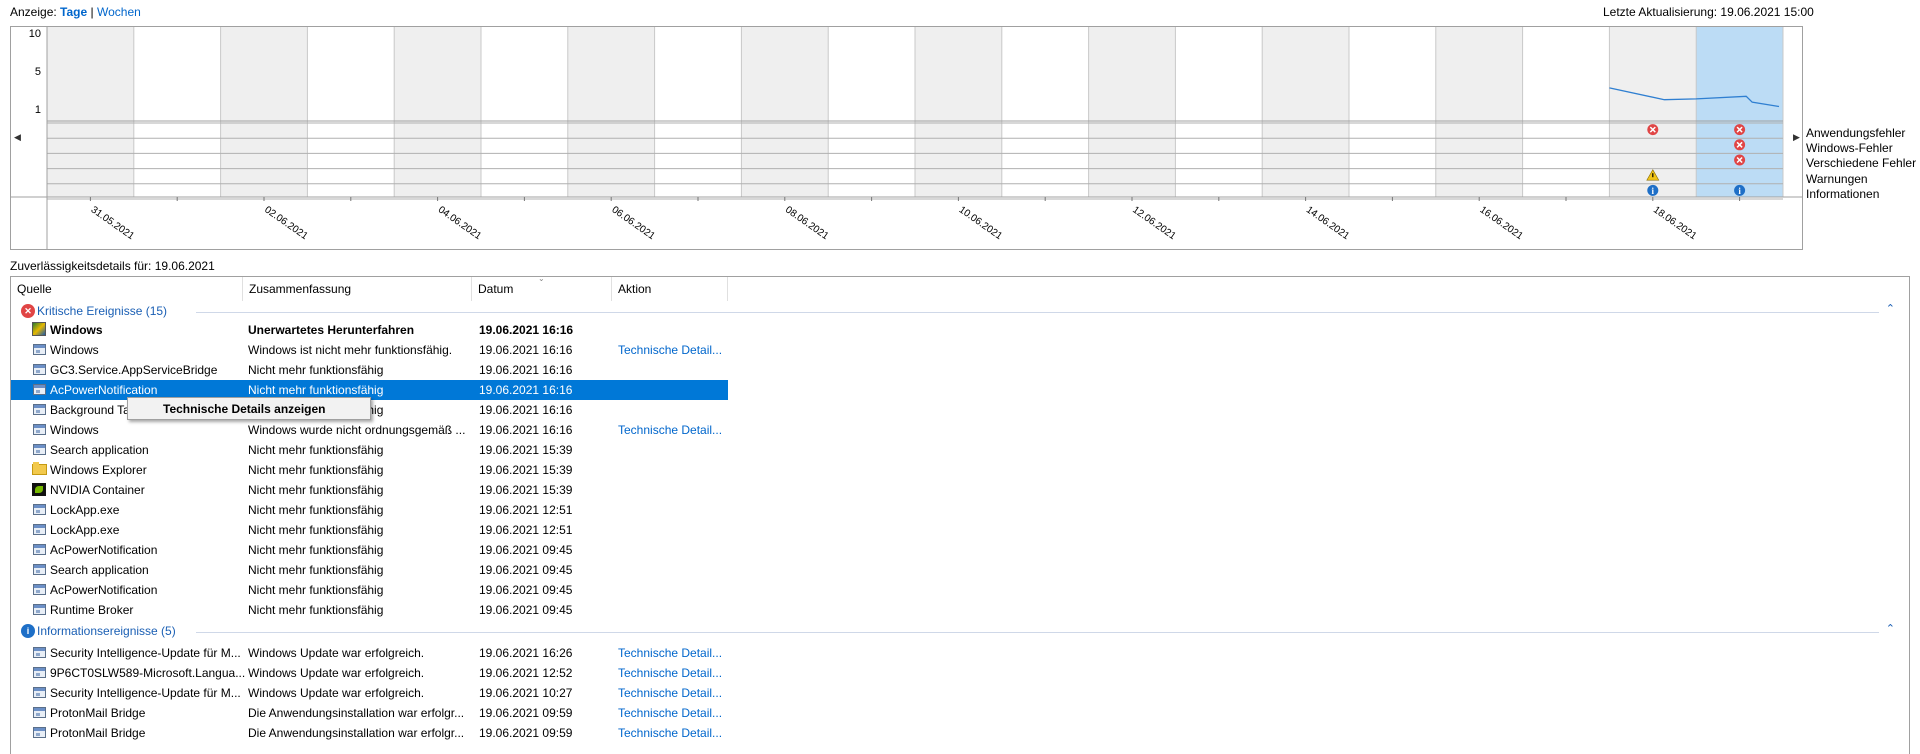  Describe the element at coordinates (1037, 632) in the screenshot. I see `group-divider` at that location.